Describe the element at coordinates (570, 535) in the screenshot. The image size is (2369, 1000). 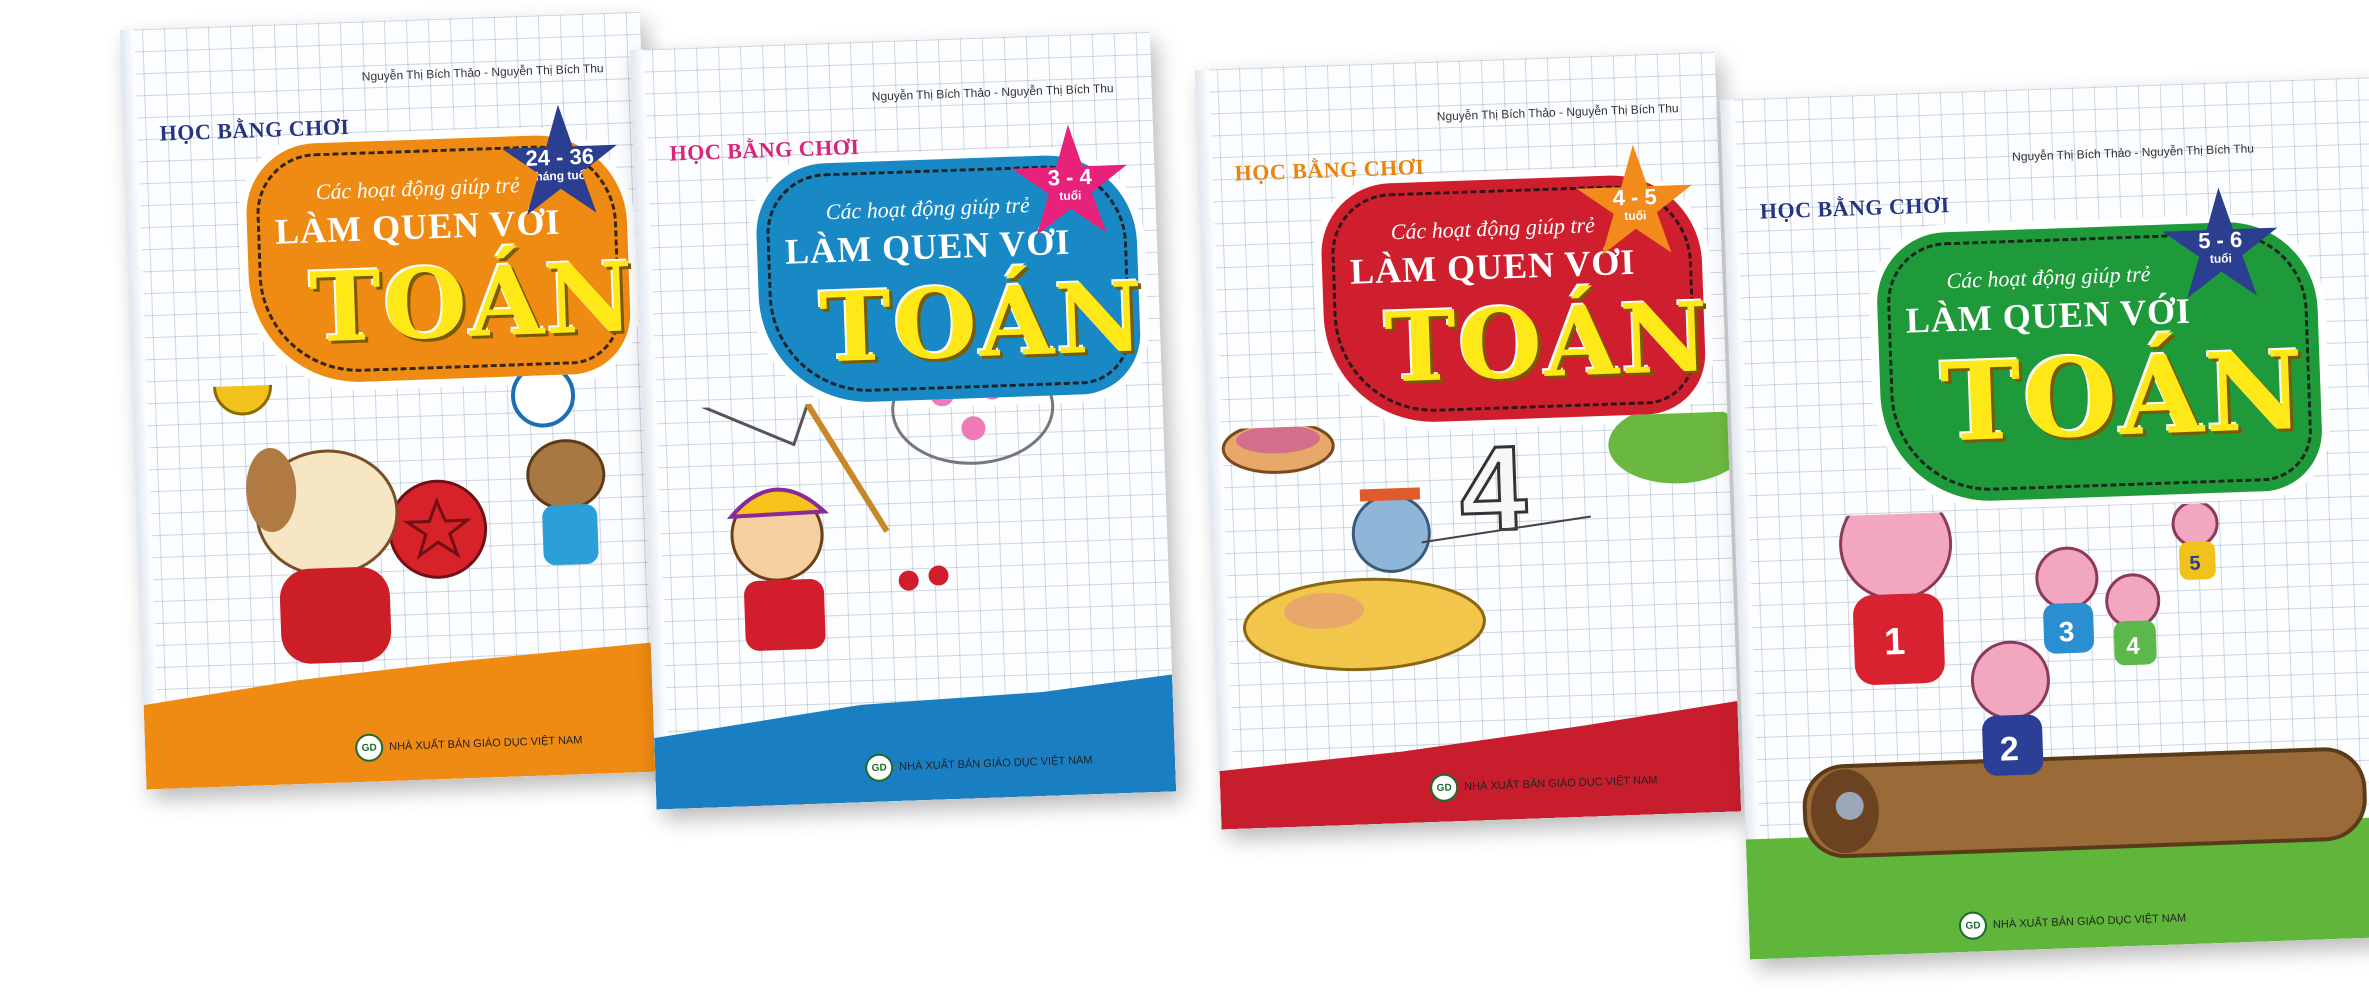
I see `cat-shirt` at that location.